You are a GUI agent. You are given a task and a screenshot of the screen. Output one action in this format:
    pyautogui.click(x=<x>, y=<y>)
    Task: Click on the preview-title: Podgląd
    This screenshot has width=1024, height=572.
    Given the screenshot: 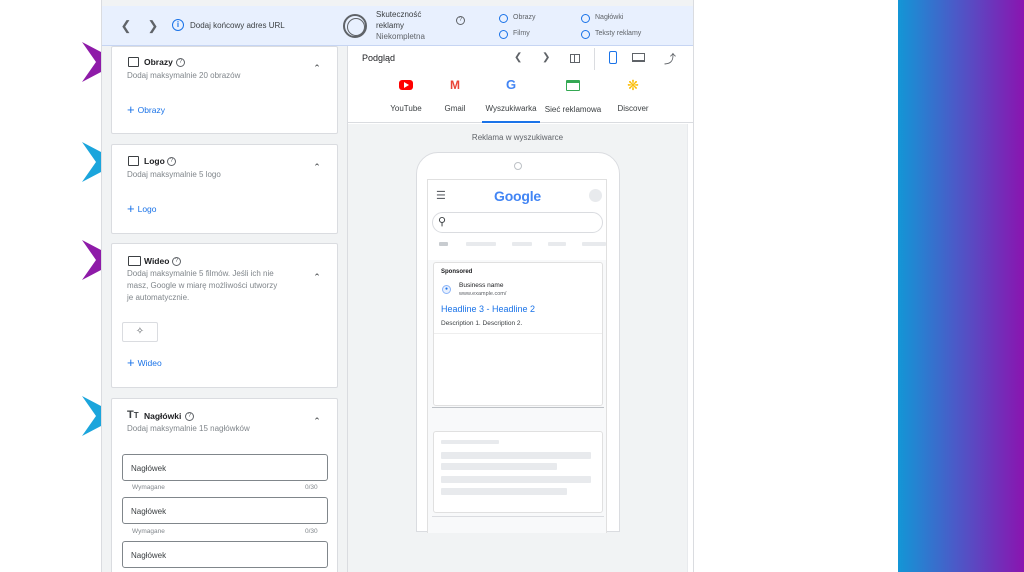 What is the action you would take?
    pyautogui.click(x=379, y=58)
    